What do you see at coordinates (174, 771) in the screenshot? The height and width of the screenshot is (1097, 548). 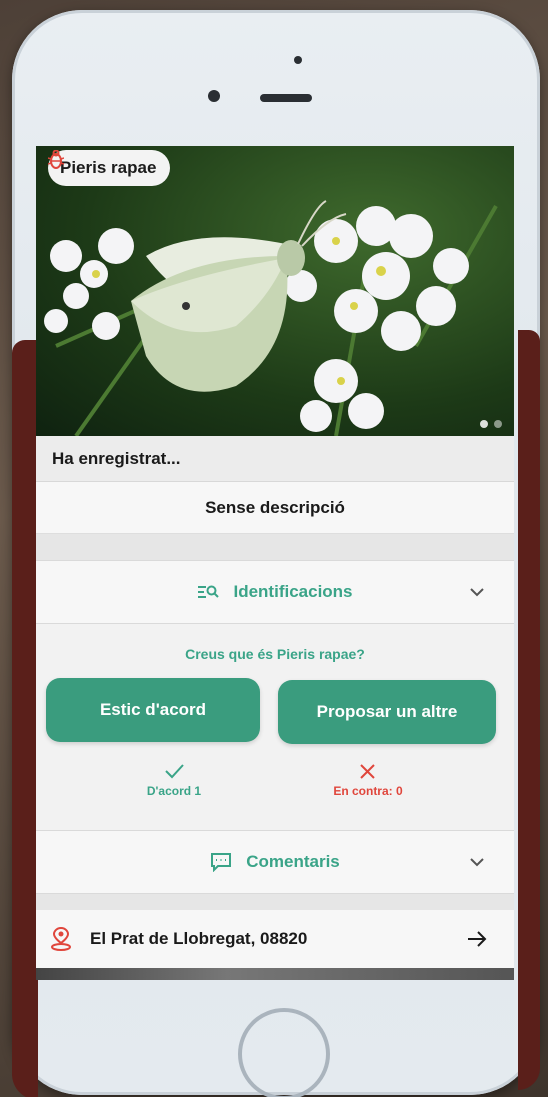 I see `check-icon` at bounding box center [174, 771].